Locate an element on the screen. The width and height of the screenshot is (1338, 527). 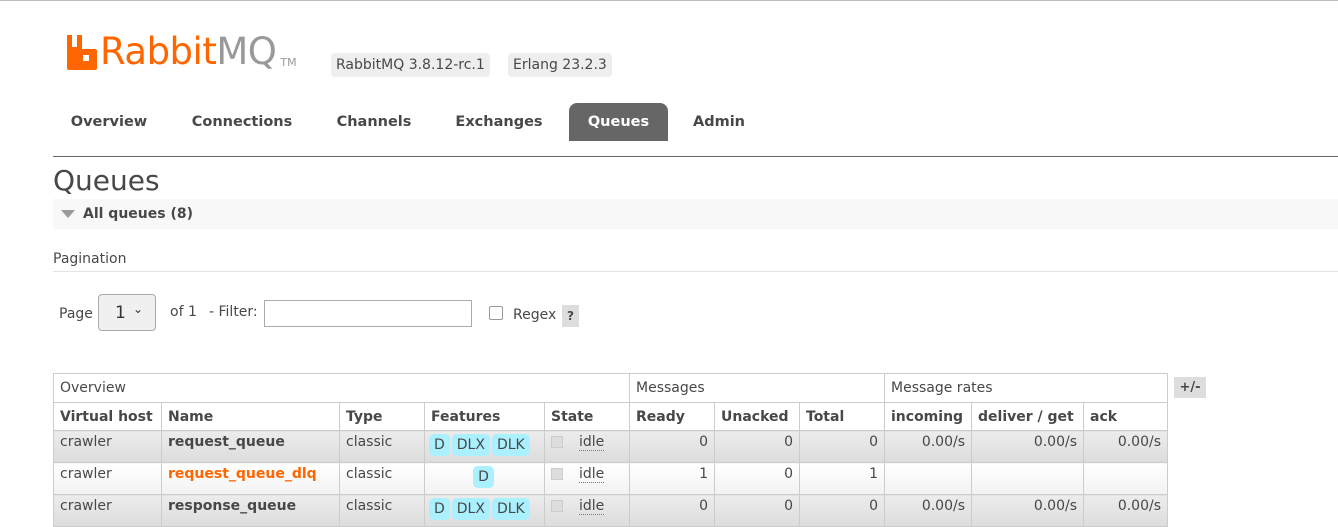
col-incoming: incoming is located at coordinates (928, 416).